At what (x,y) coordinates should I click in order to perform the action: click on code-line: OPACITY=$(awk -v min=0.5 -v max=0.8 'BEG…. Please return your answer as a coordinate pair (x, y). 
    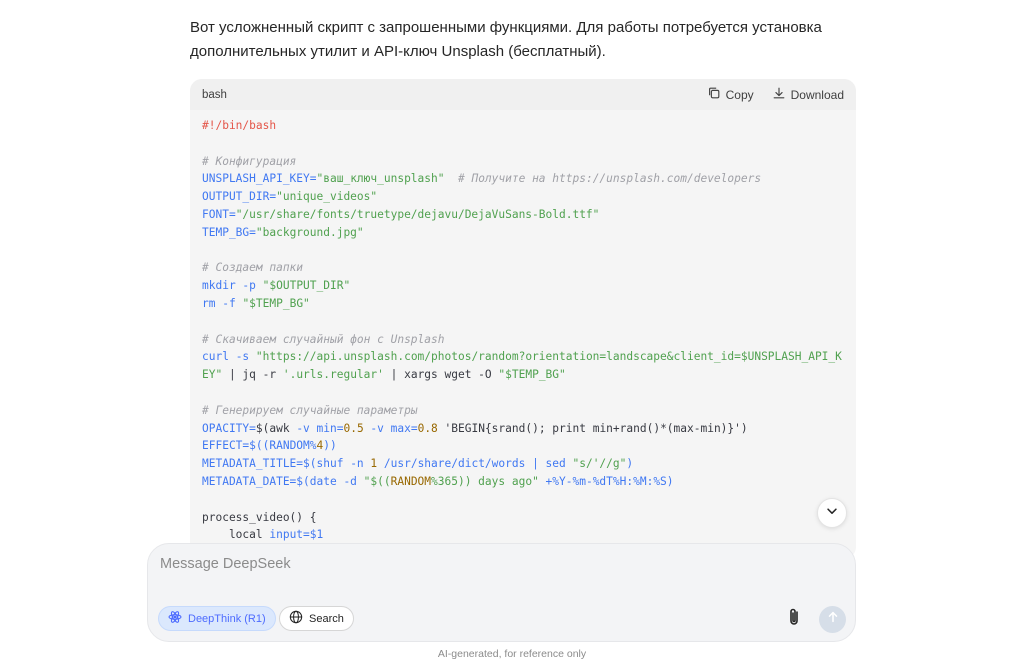
    Looking at the image, I should click on (523, 429).